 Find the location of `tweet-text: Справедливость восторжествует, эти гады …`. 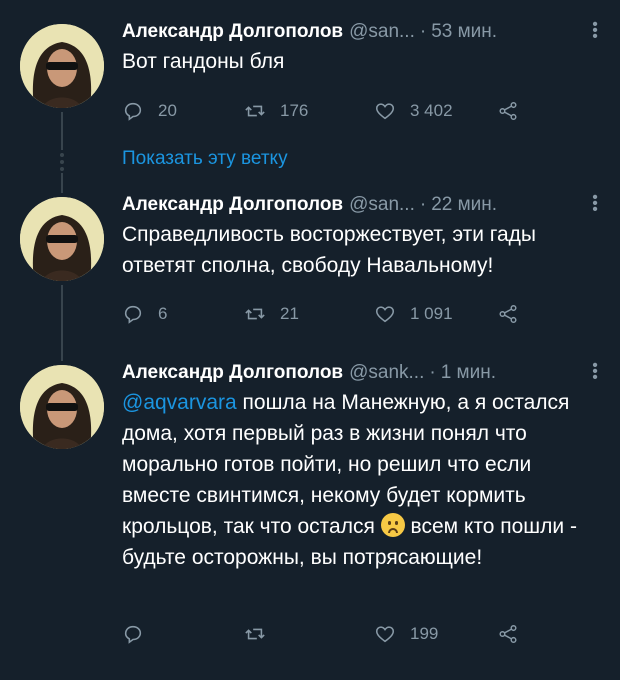

tweet-text: Справедливость восторжествует, эти гады … is located at coordinates (329, 250).